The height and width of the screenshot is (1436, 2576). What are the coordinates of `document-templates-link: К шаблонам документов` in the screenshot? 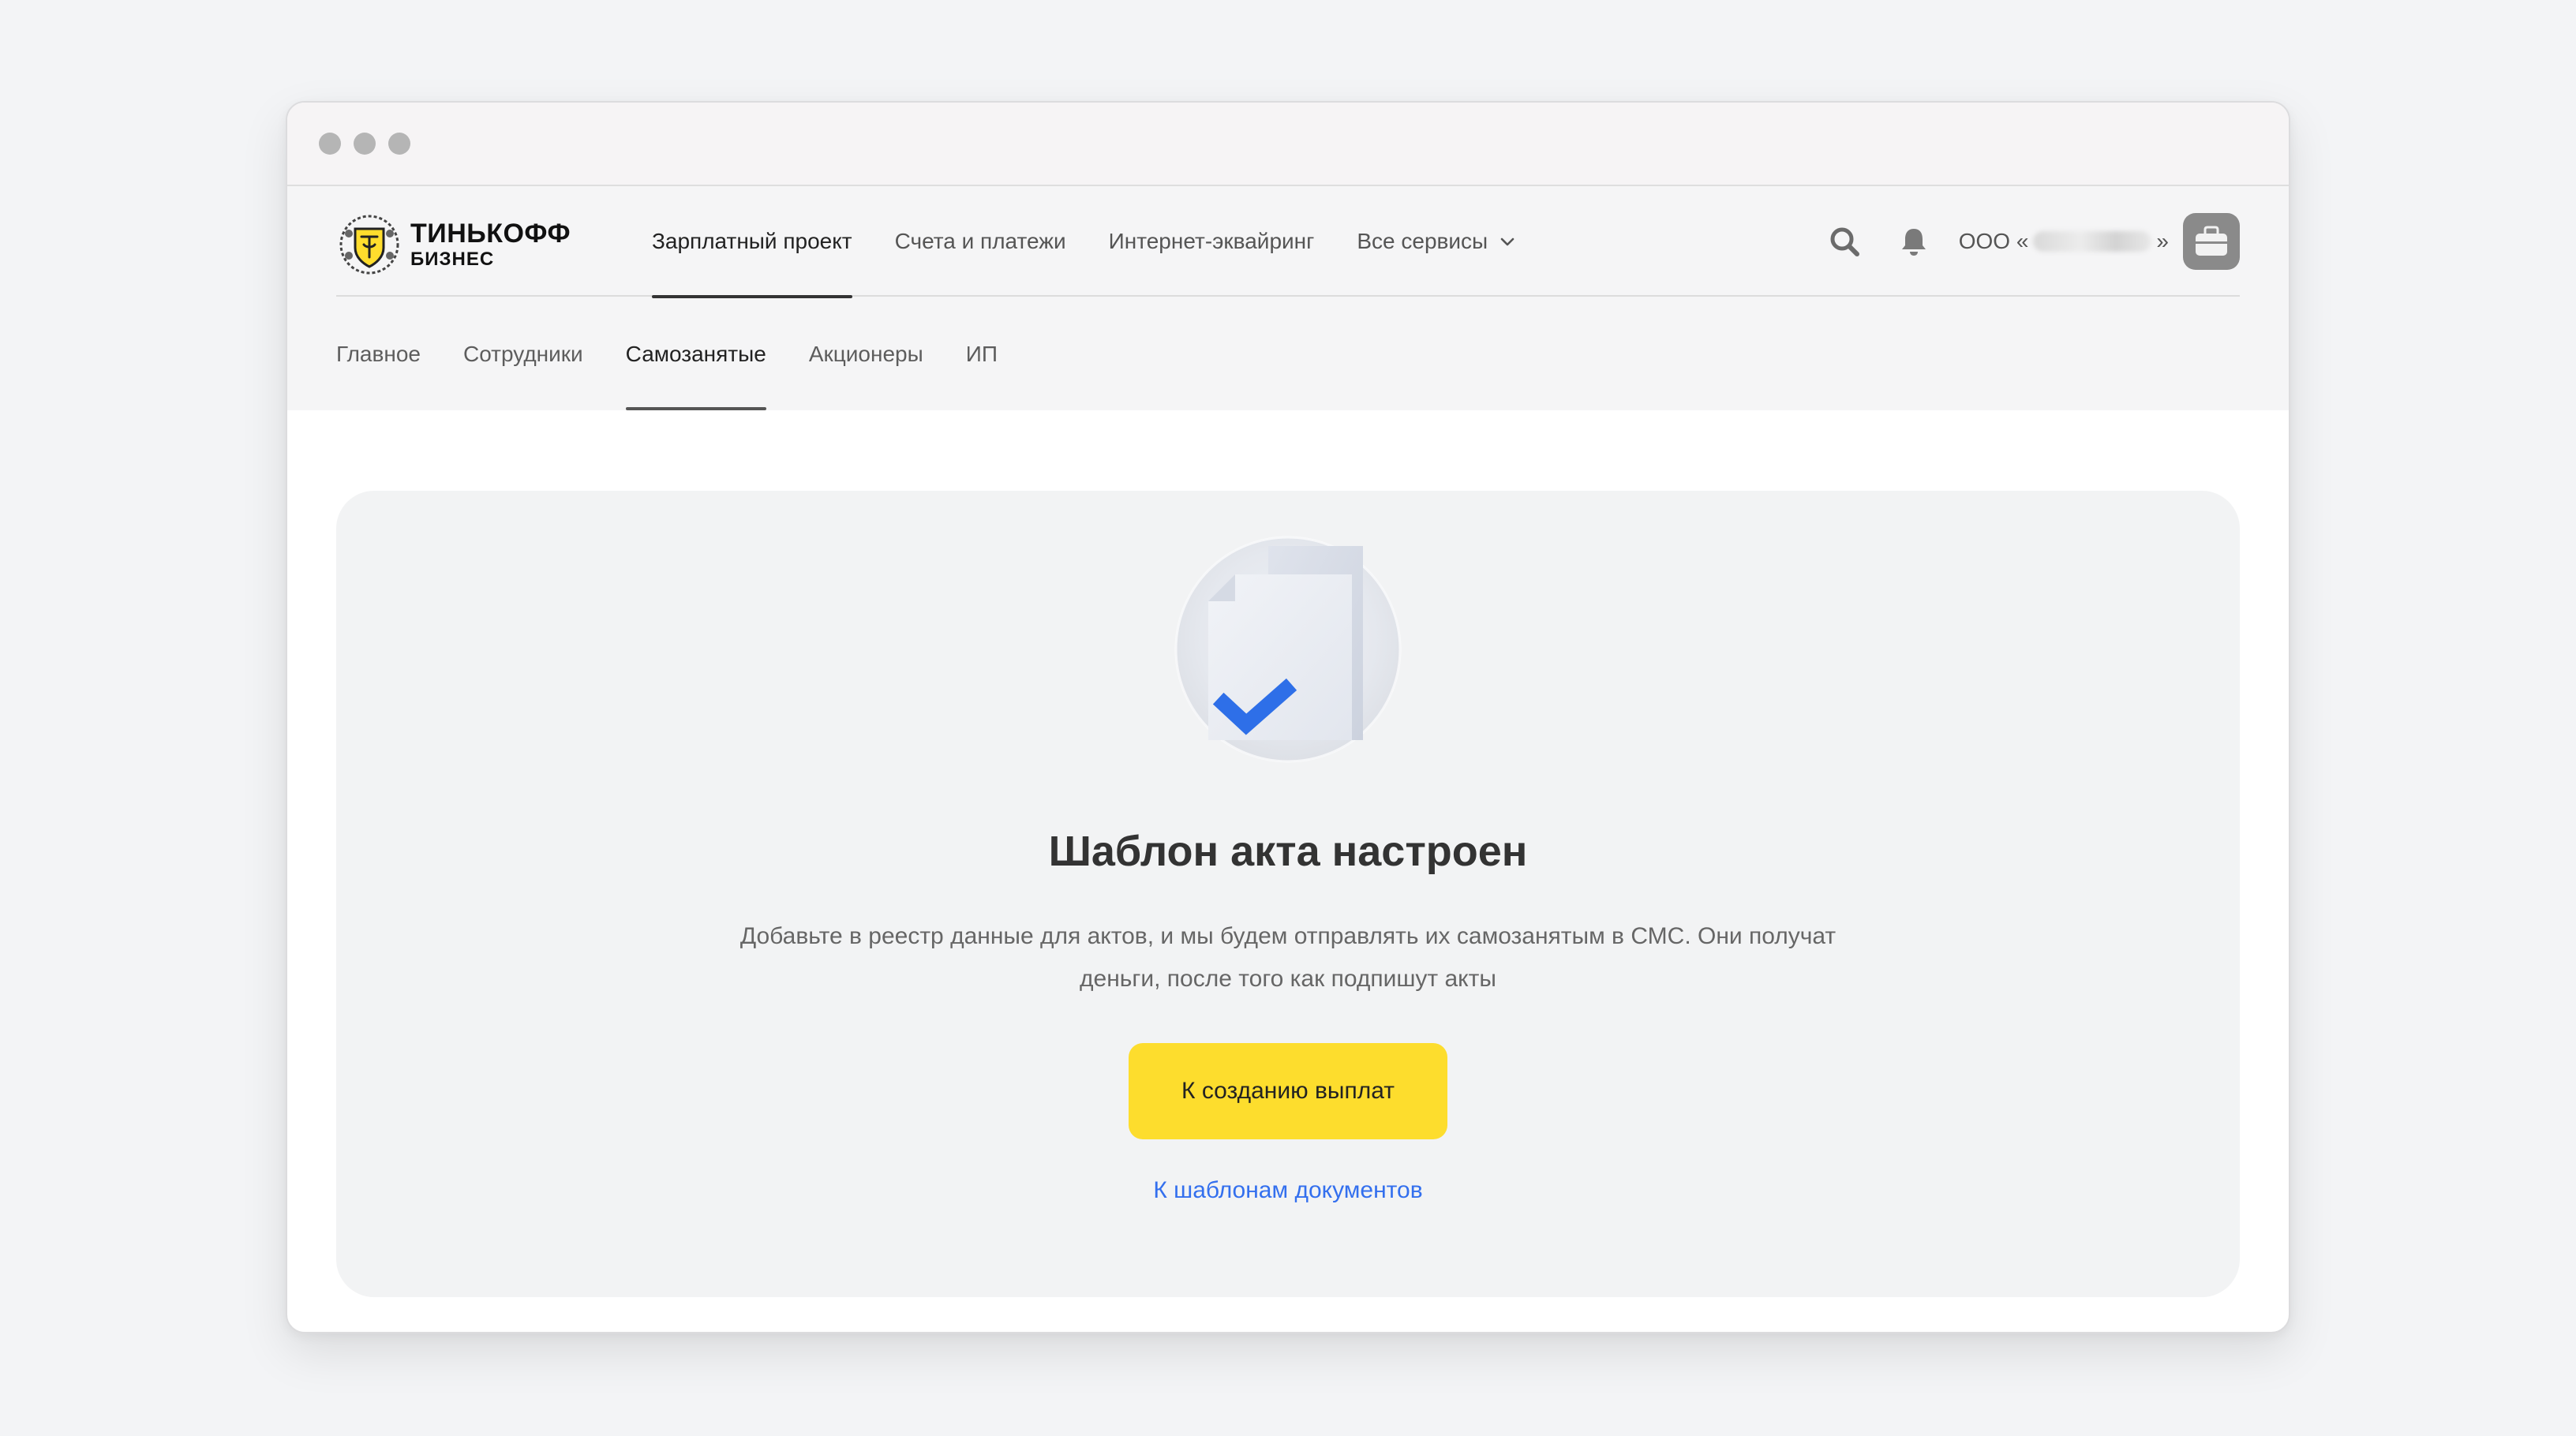 It's located at (1288, 1190).